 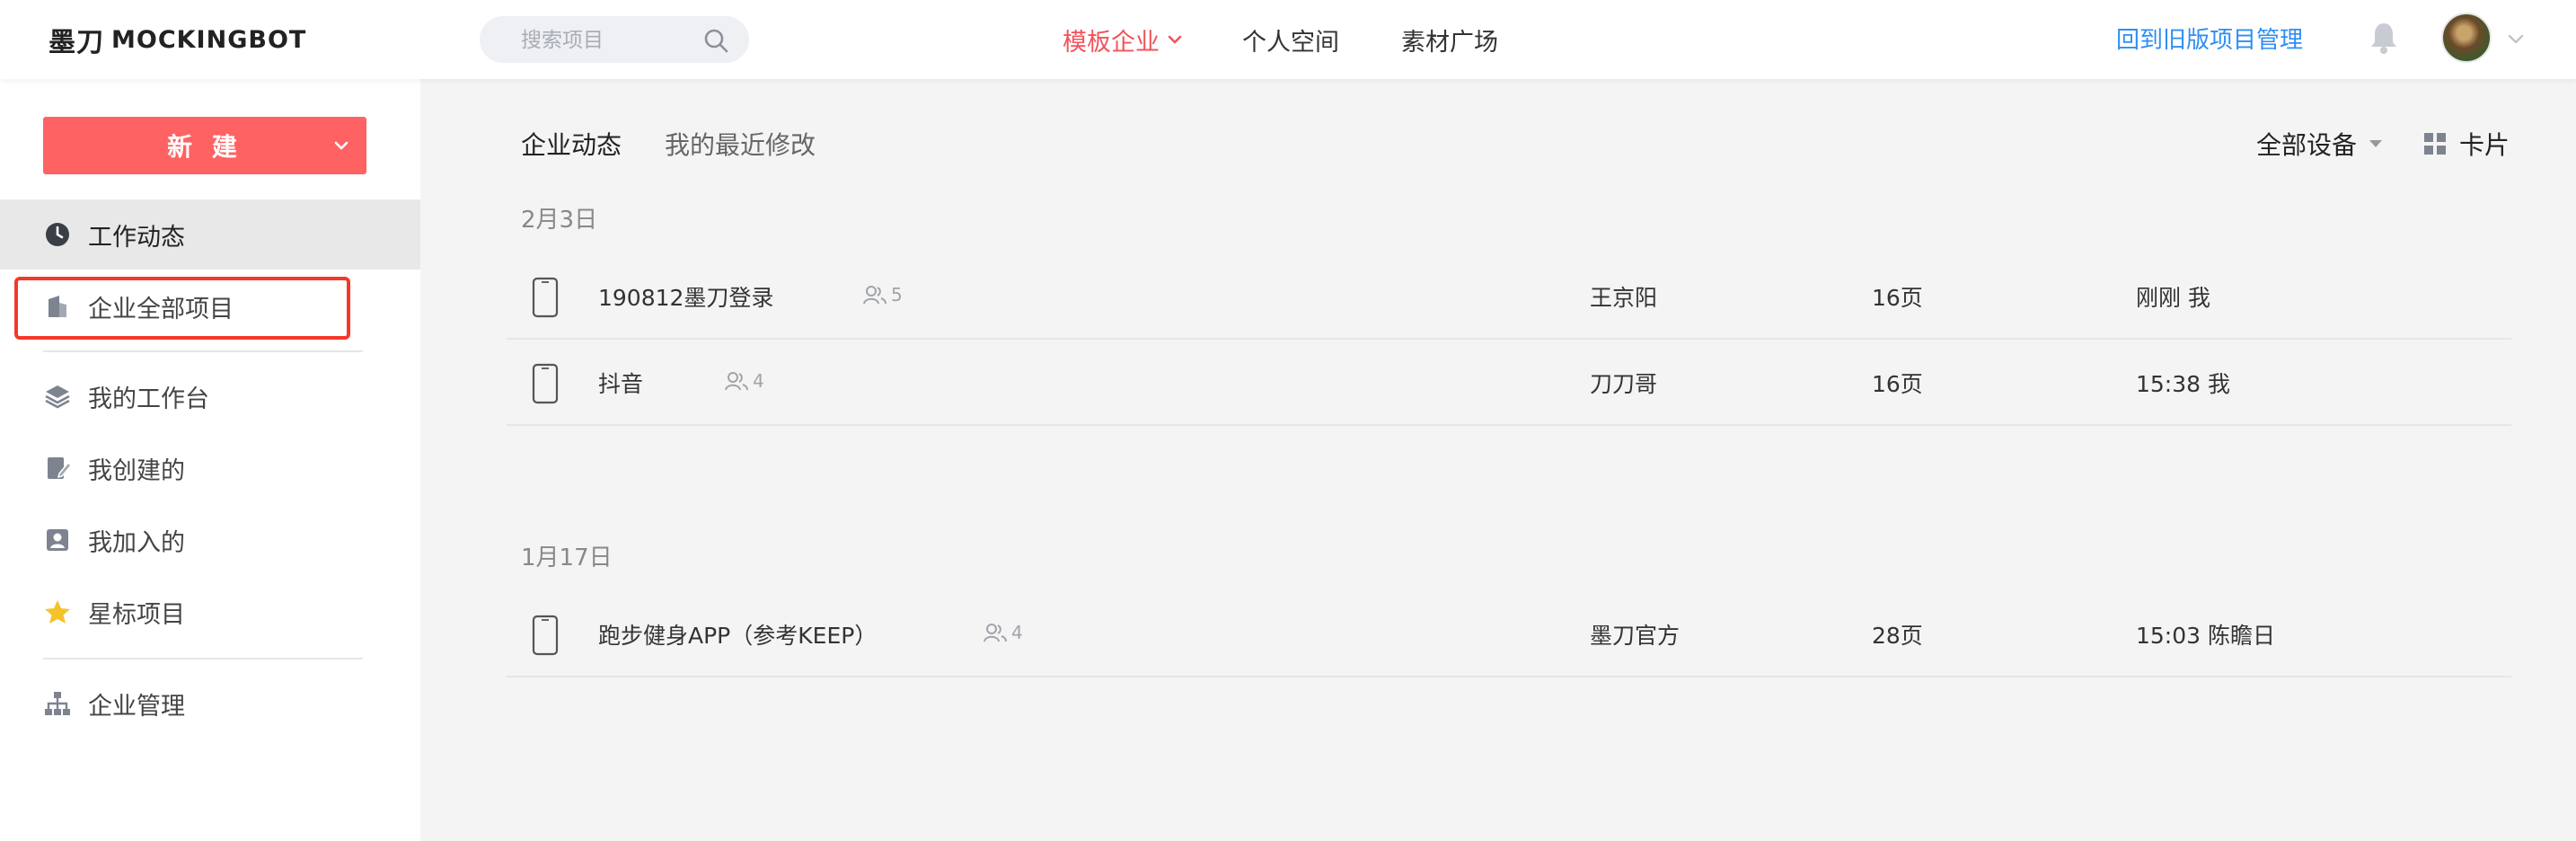 I want to click on grid-icon, so click(x=2435, y=144).